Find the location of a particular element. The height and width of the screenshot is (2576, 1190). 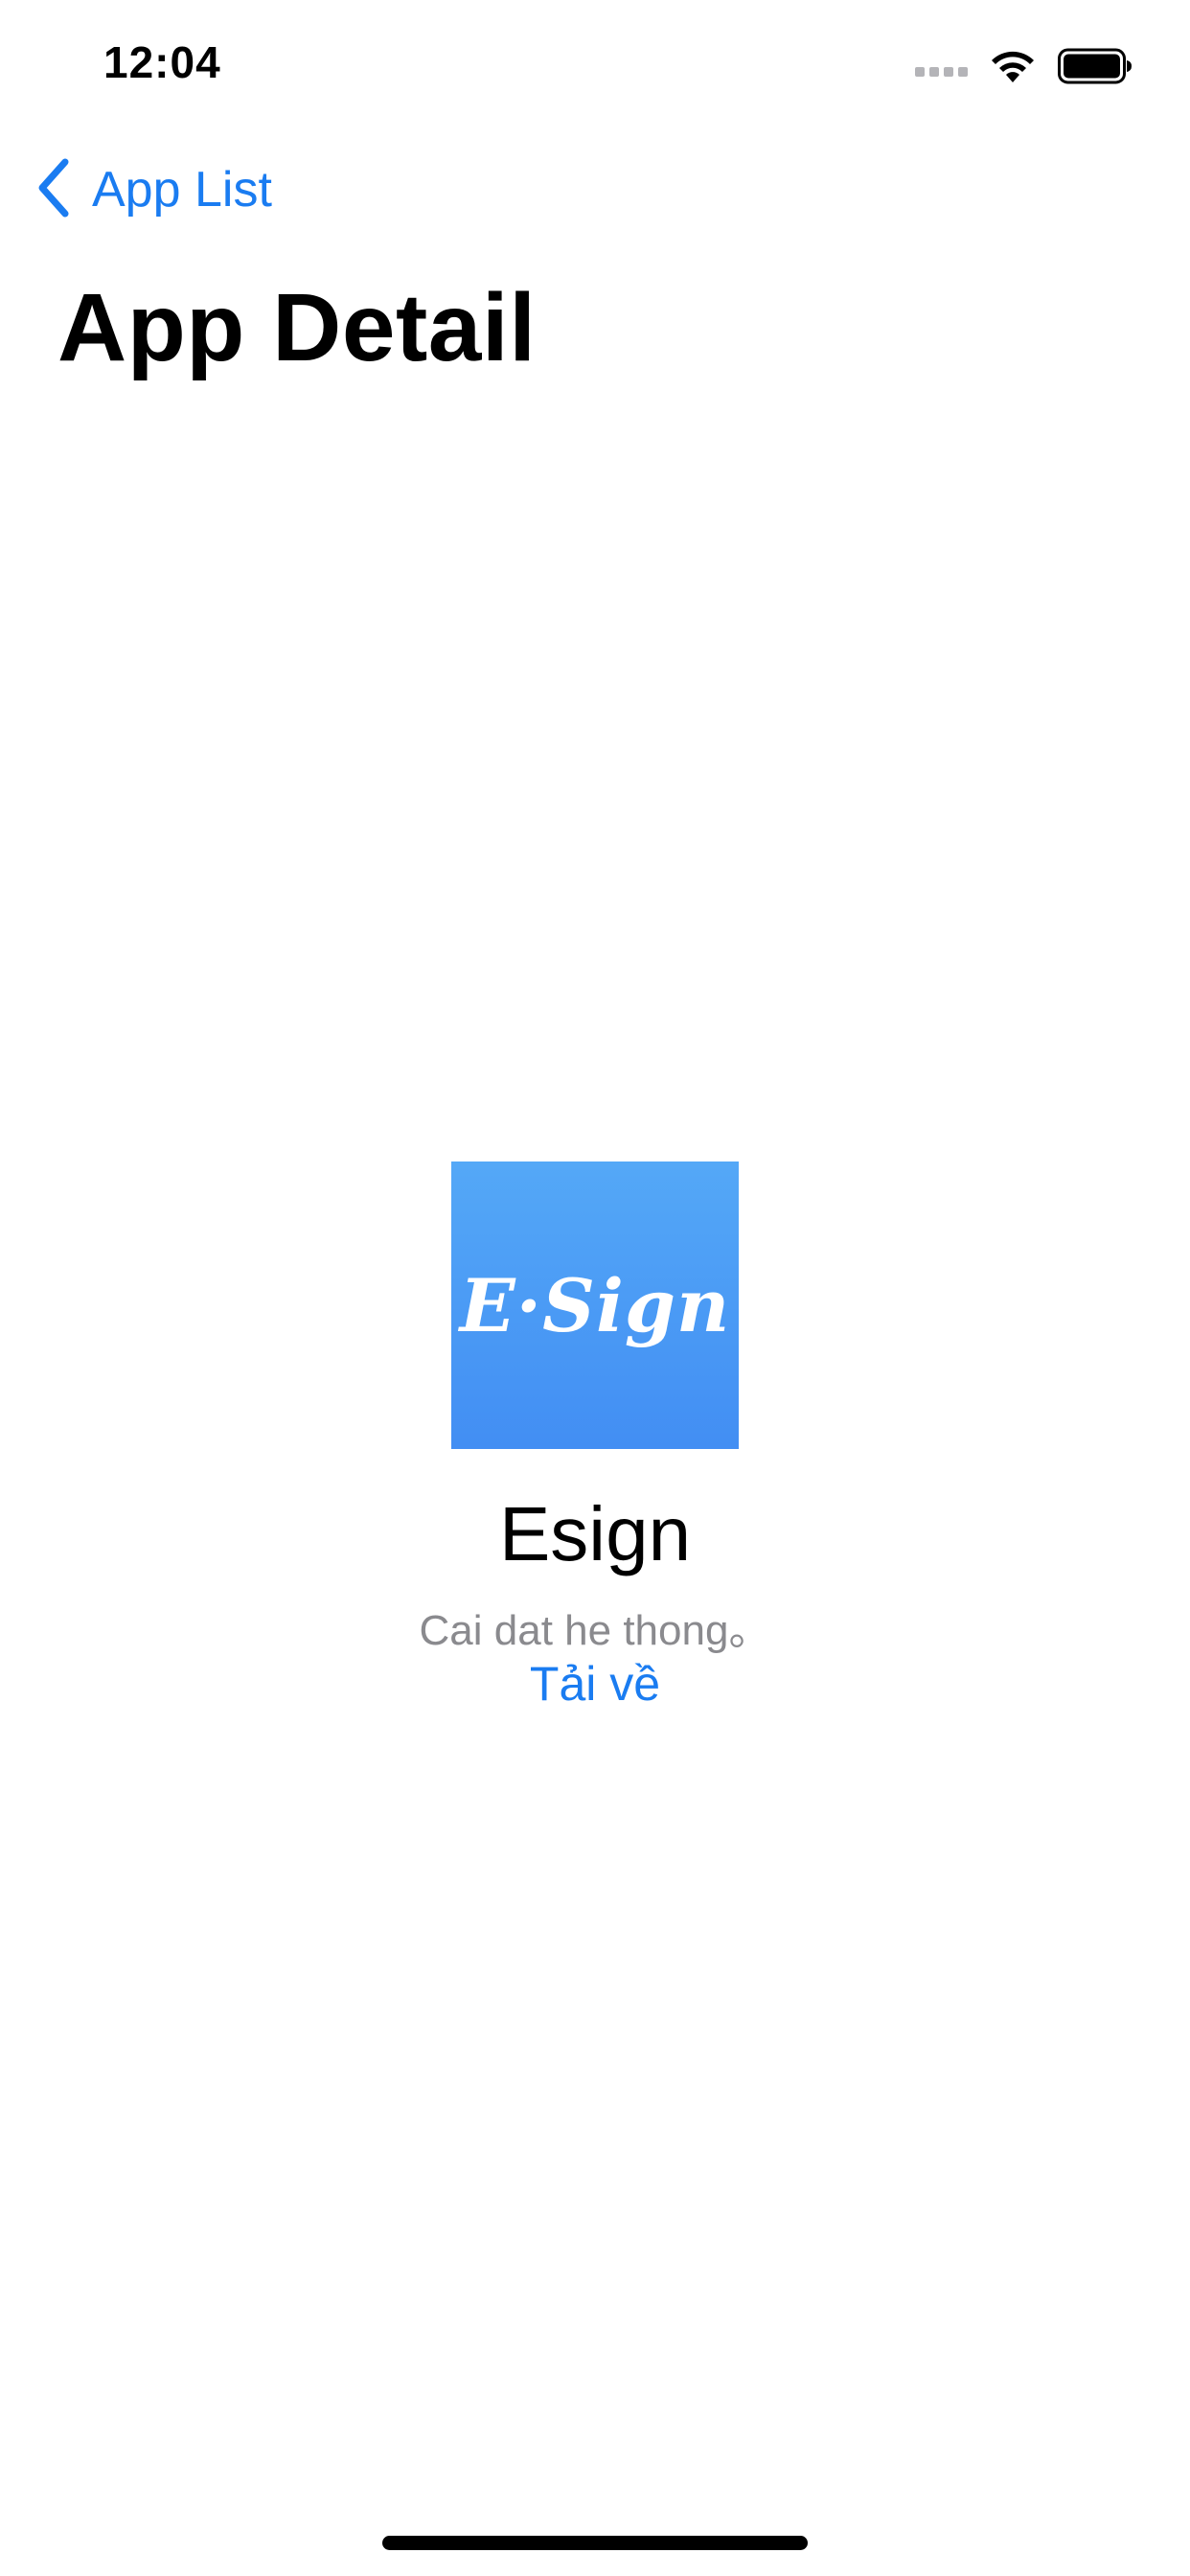

app-icon: E·Sign is located at coordinates (595, 1305).